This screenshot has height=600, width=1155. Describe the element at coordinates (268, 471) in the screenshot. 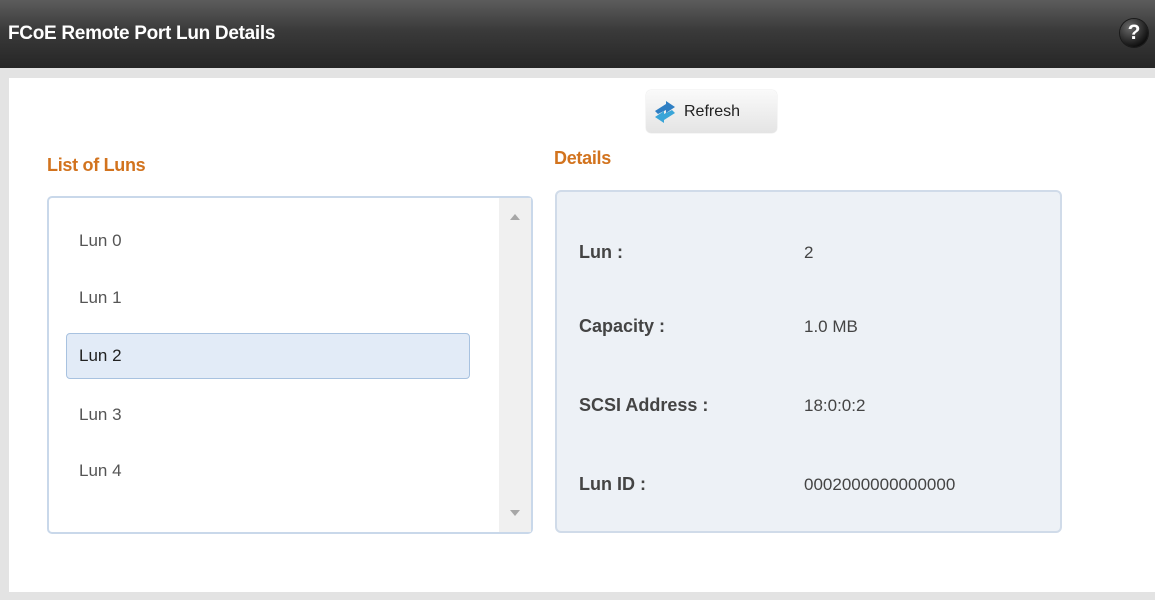

I see `lun-list-item: Lun 4` at that location.